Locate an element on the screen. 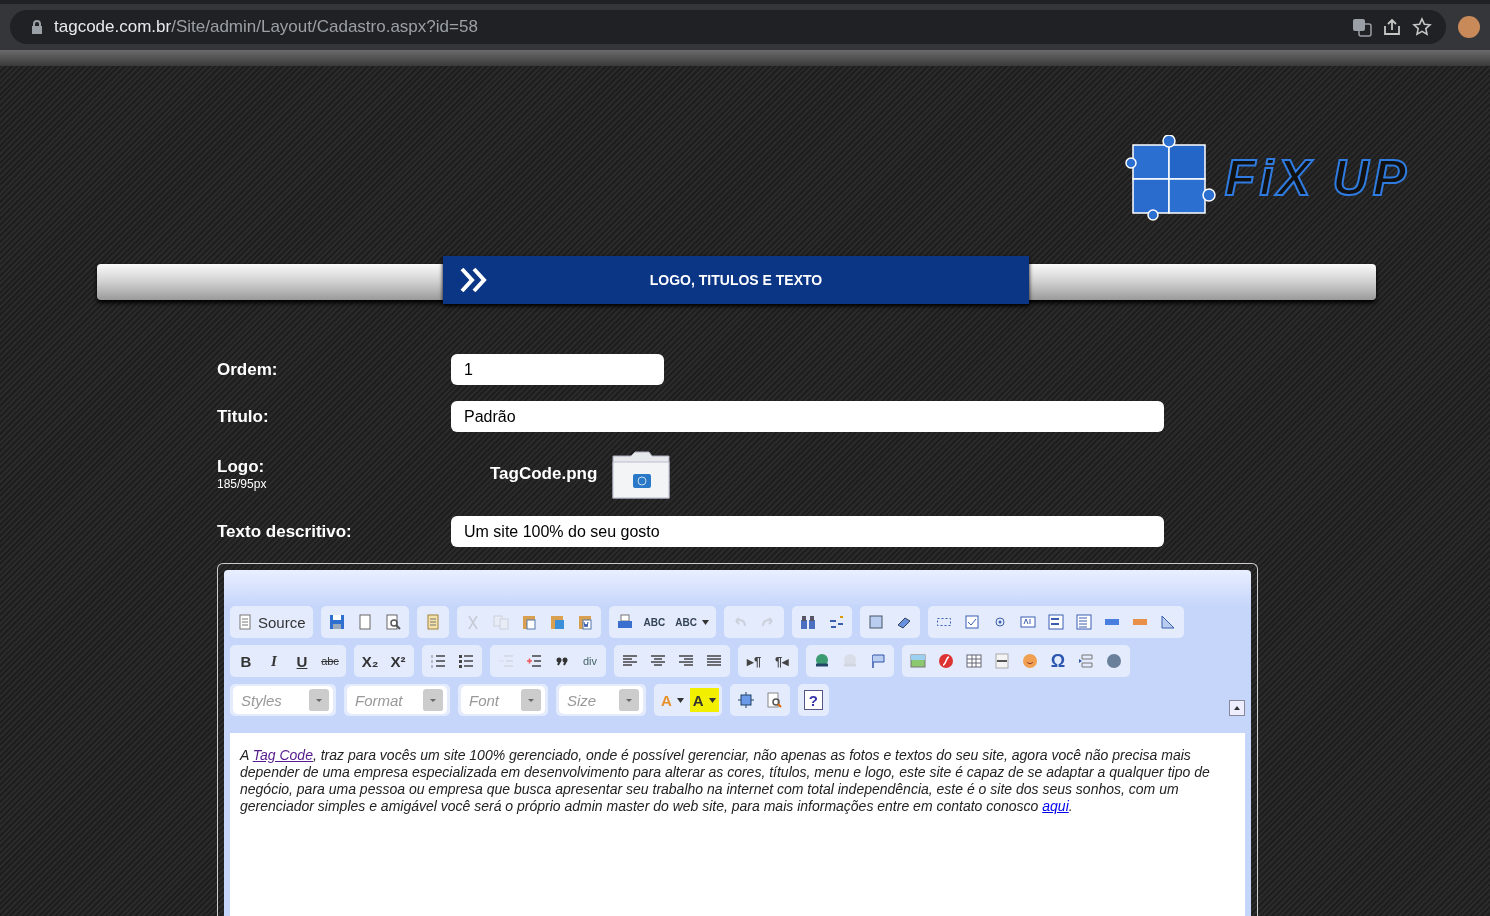 This screenshot has width=1490, height=916. text-link: aqui is located at coordinates (1055, 806).